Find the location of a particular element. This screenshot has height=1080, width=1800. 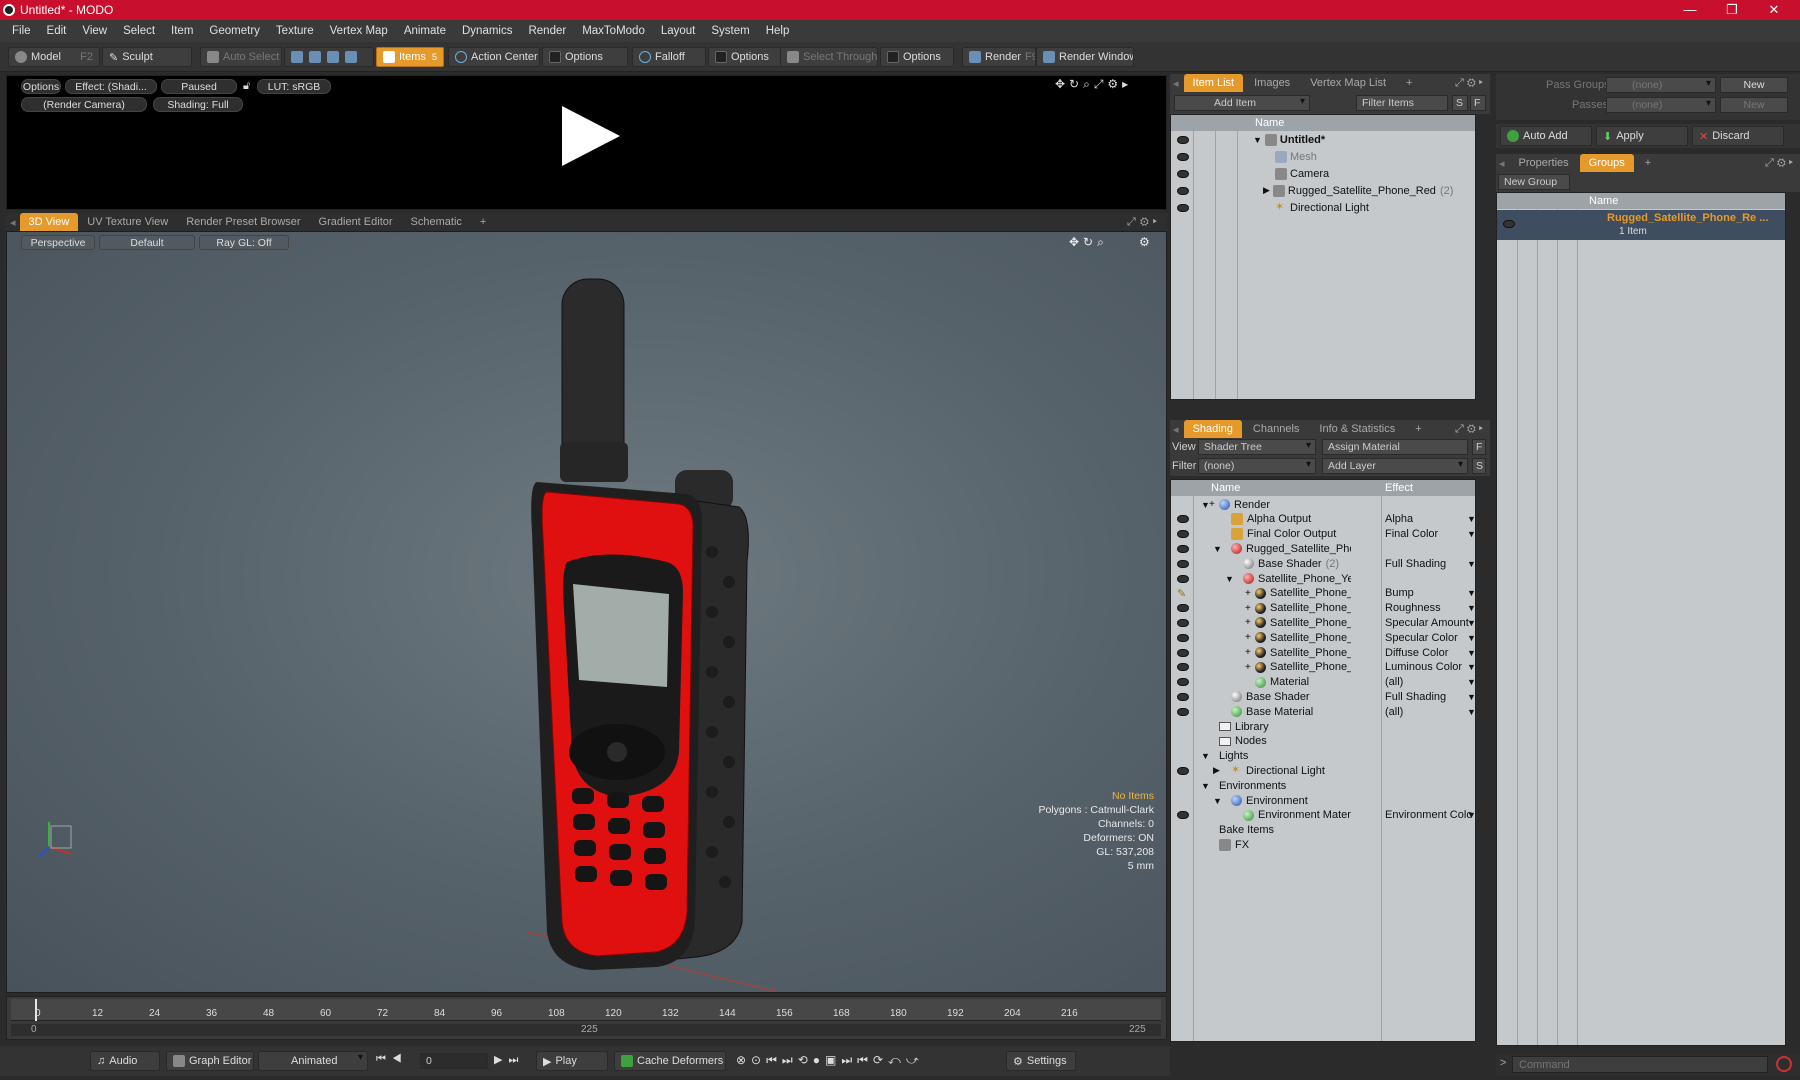

tab-schematic: Schematic is located at coordinates (436, 222).